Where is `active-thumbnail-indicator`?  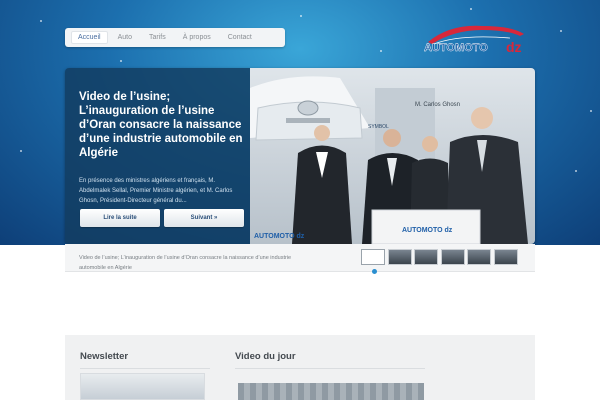
active-thumbnail-indicator is located at coordinates (374, 271).